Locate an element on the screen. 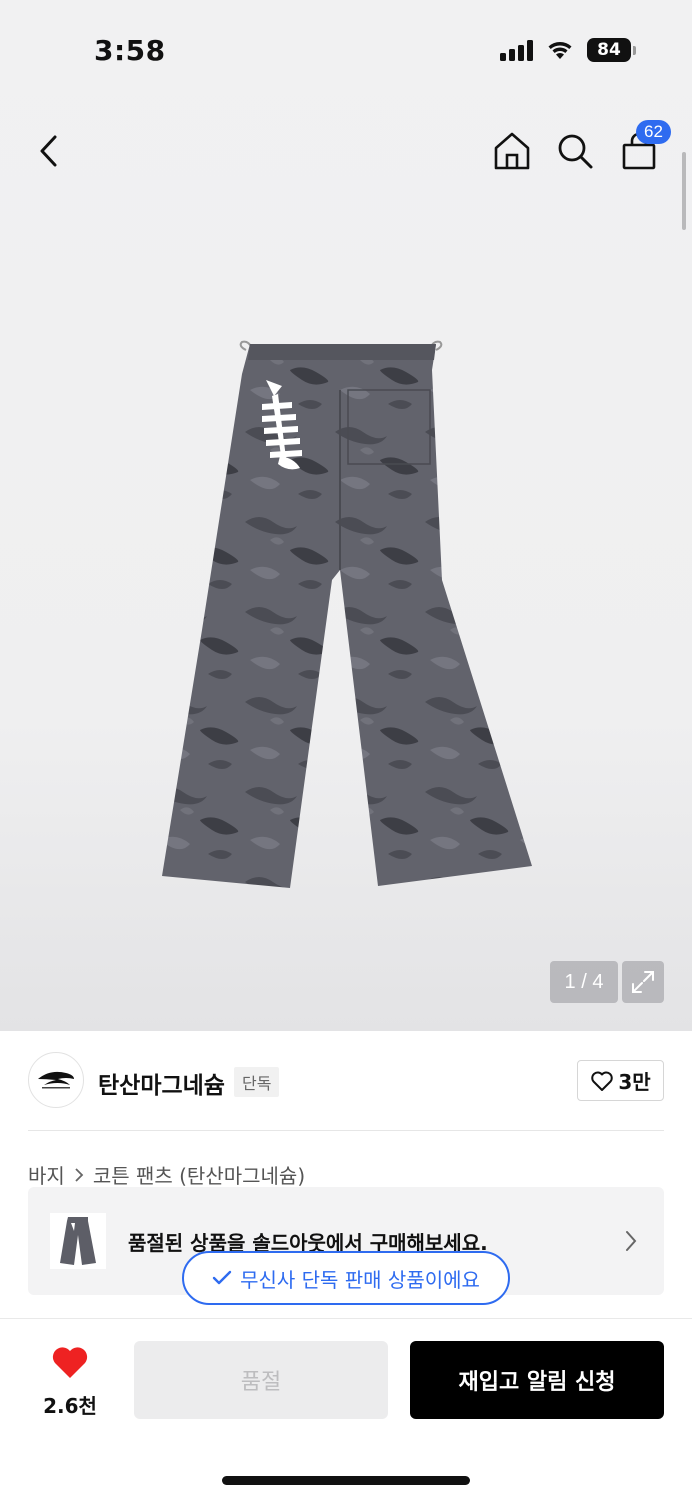  check-icon is located at coordinates (222, 1277).